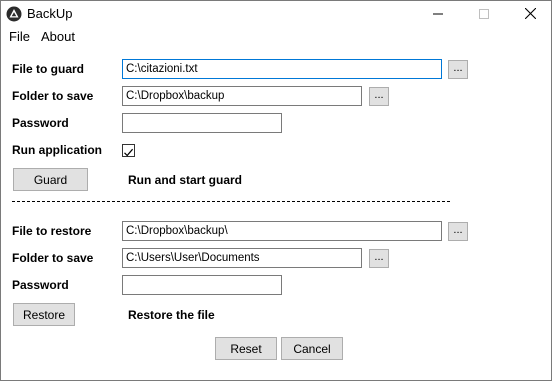  Describe the element at coordinates (58, 36) in the screenshot. I see `menu-about: About` at that location.